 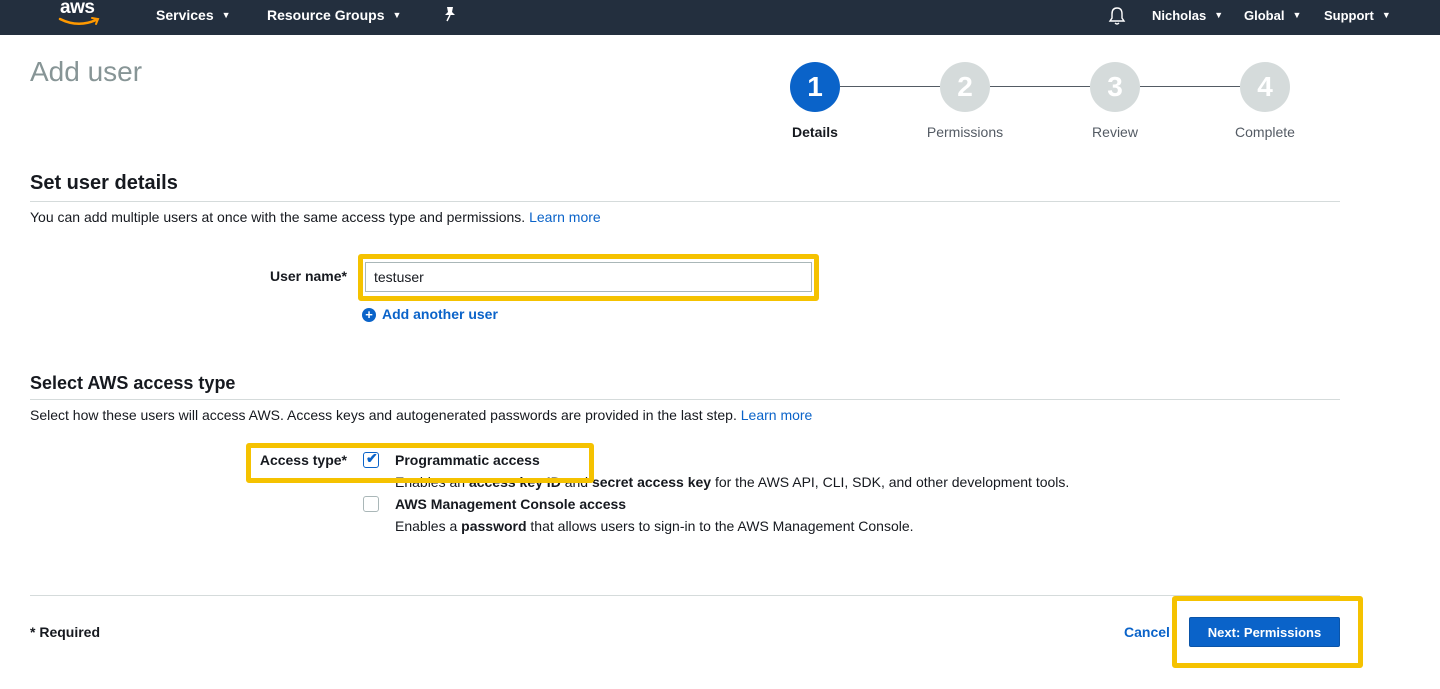 What do you see at coordinates (1349, 15) in the screenshot?
I see `support-label: Support` at bounding box center [1349, 15].